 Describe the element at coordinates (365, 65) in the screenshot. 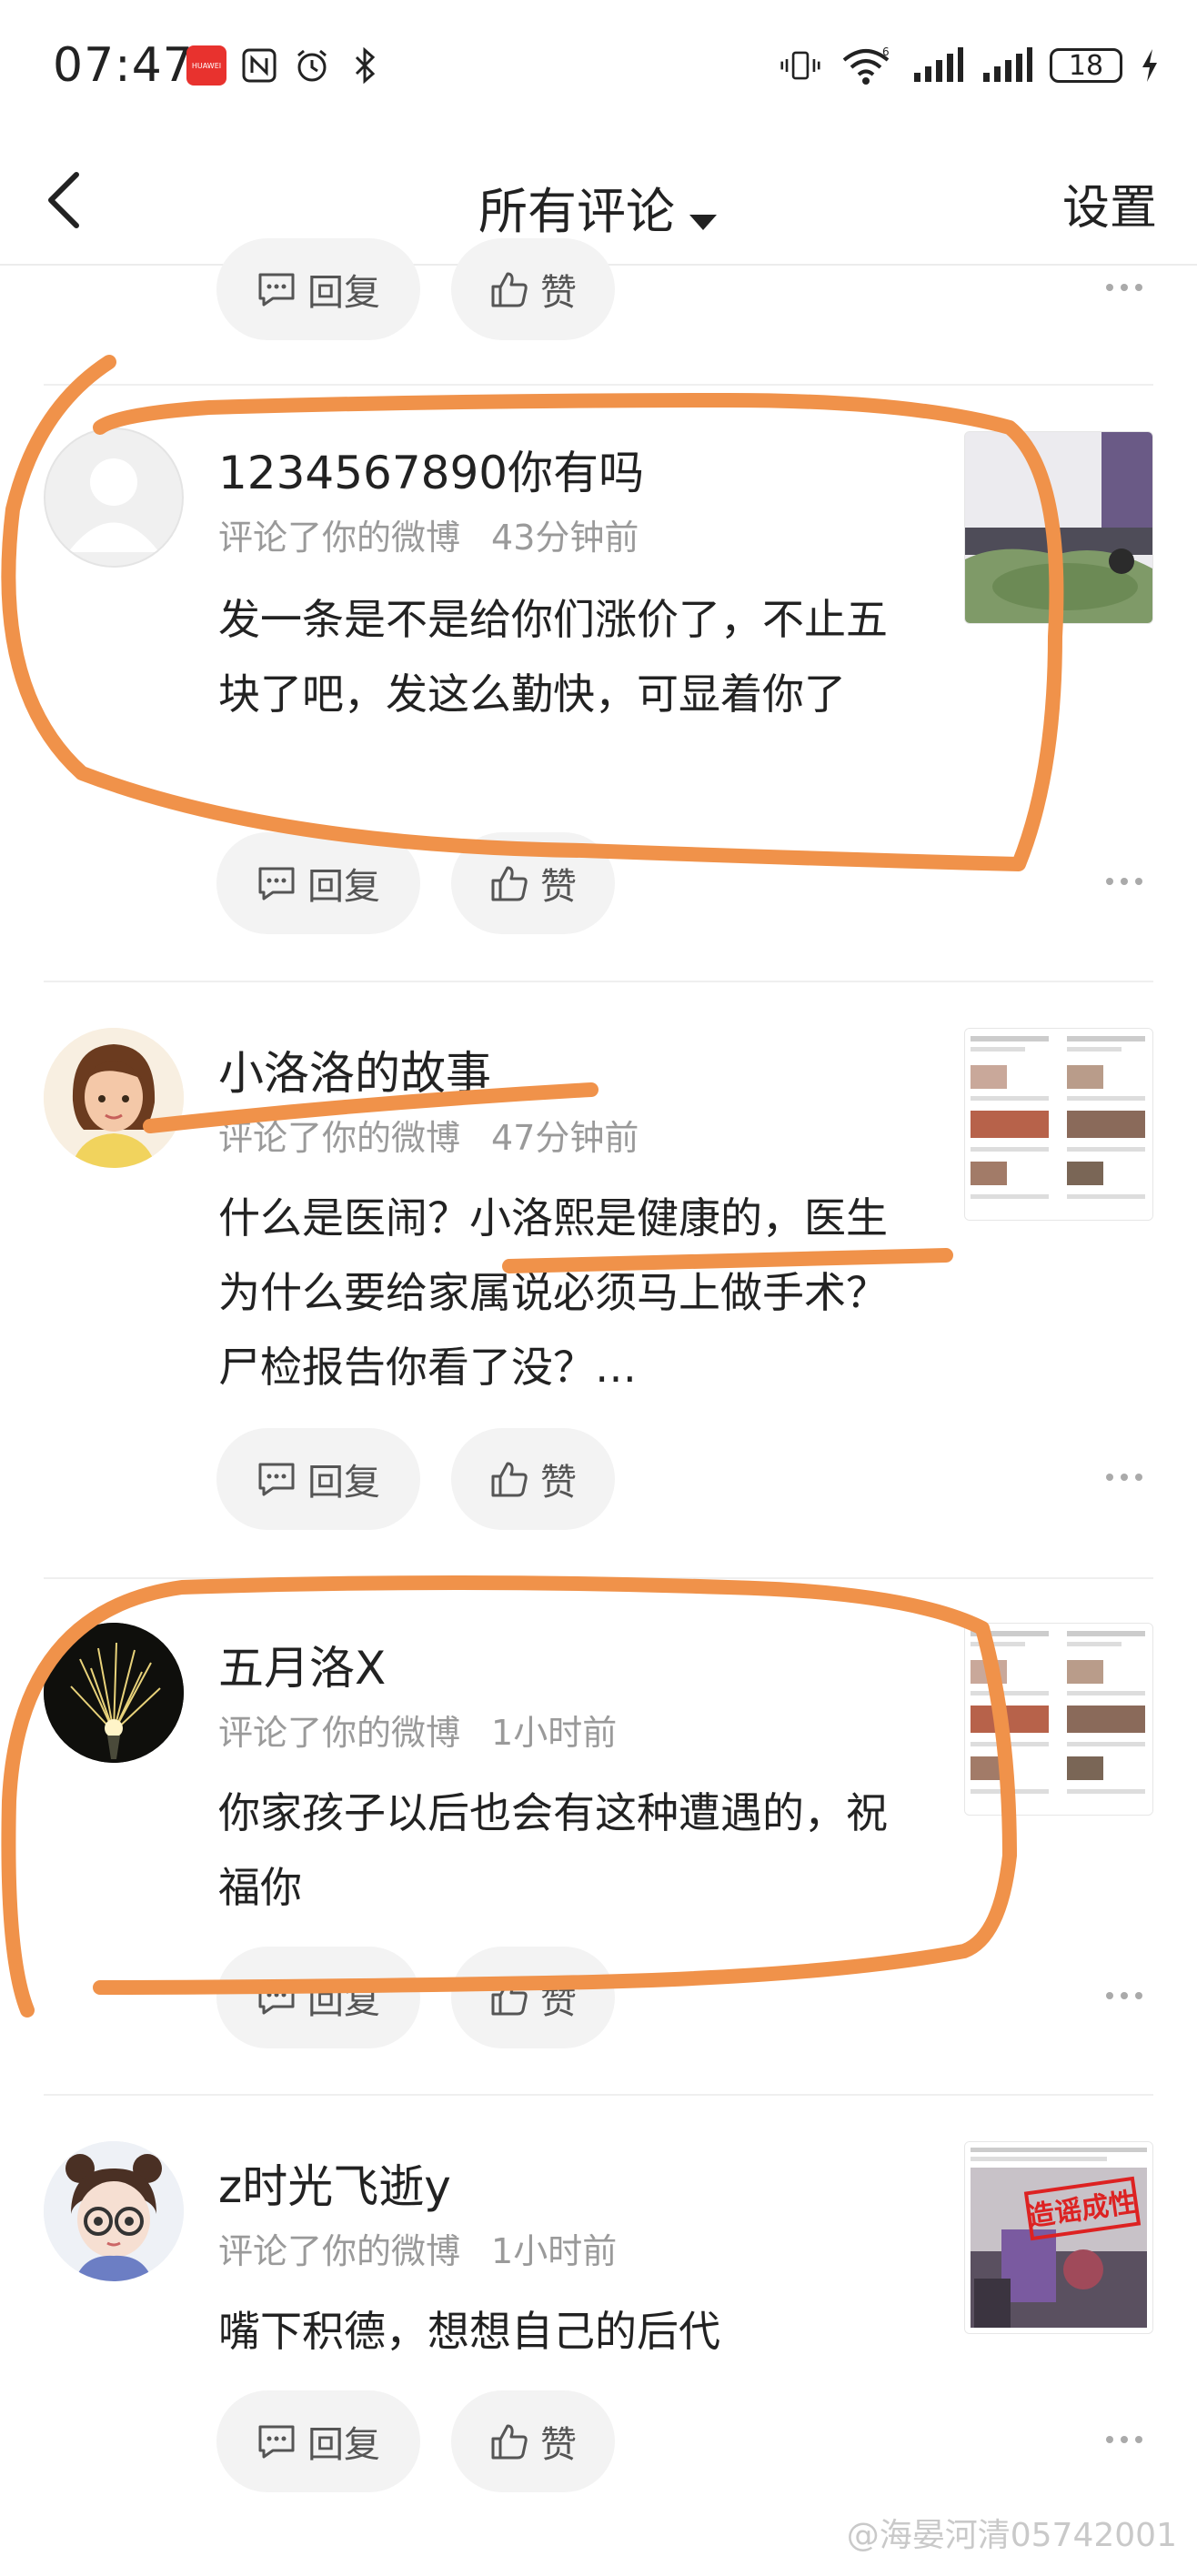

I see `bluetooth-icon` at that location.